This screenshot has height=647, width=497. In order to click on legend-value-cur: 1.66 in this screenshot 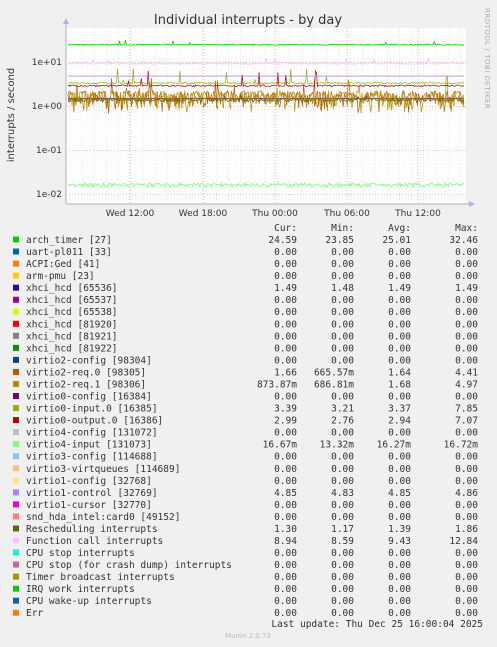, I will do `click(285, 372)`.